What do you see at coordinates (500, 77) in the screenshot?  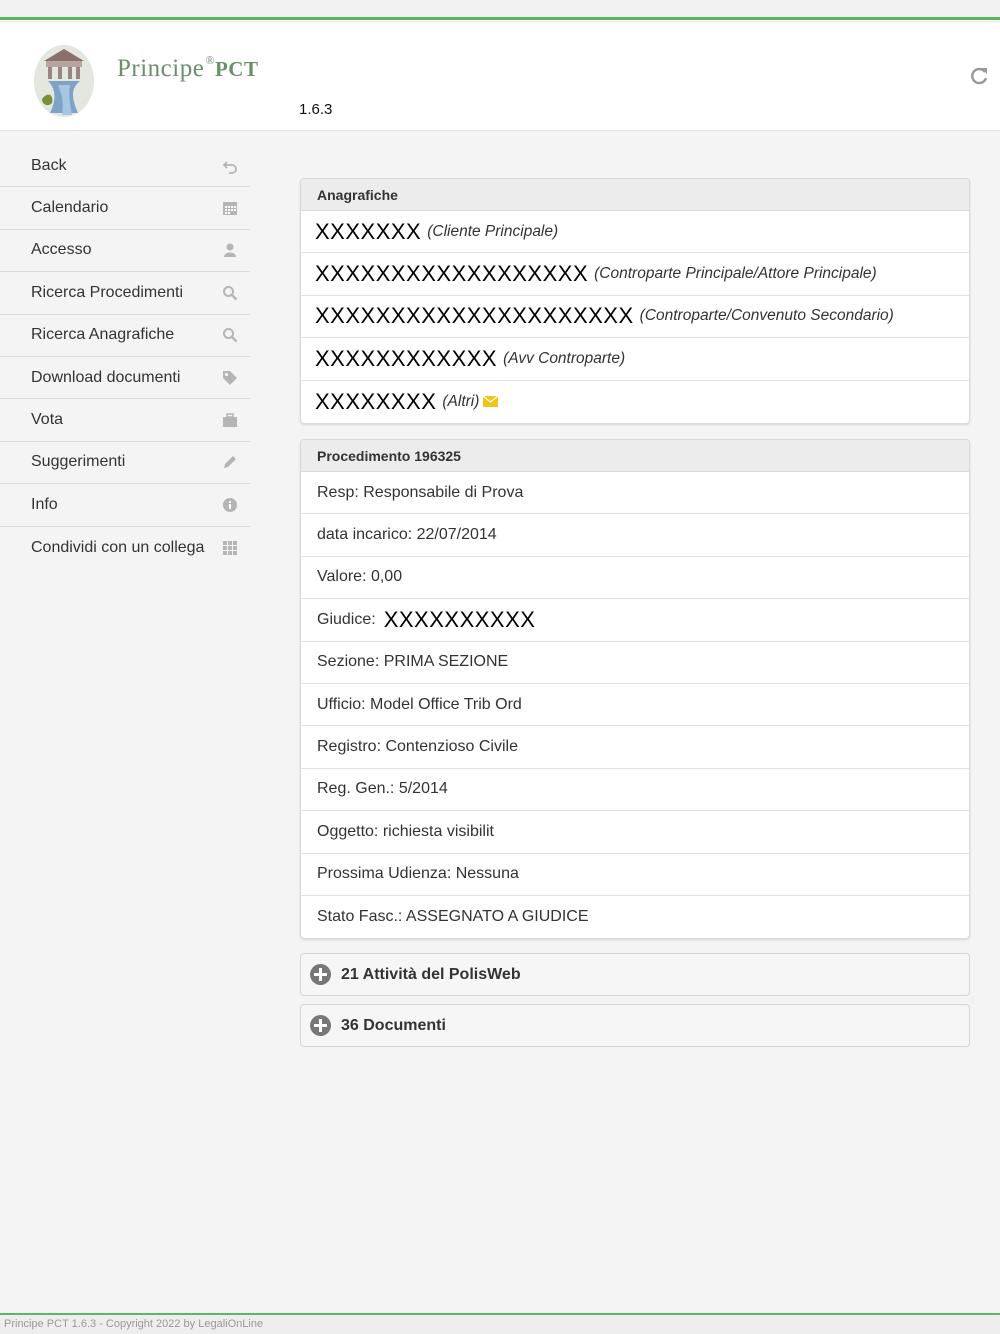 I see `app-header: Principe®PCT 1.6.3` at bounding box center [500, 77].